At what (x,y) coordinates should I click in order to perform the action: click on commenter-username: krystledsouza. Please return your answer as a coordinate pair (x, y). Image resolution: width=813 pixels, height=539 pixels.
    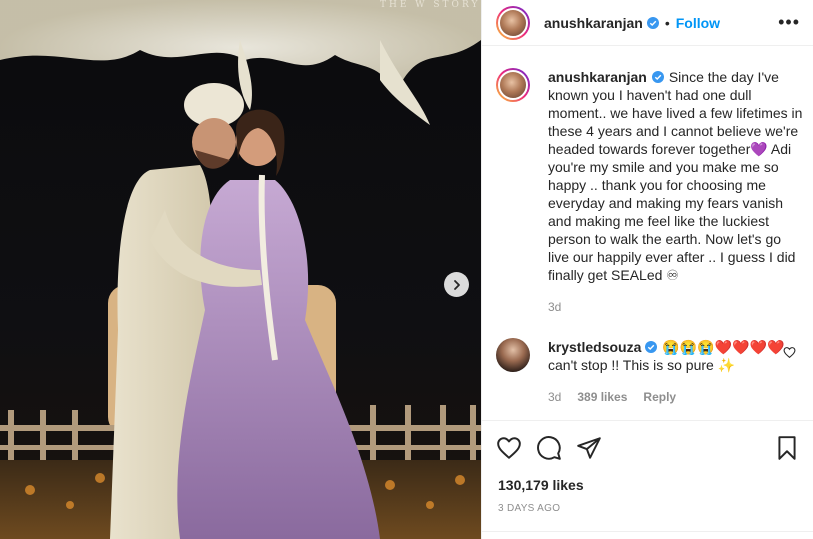
    Looking at the image, I should click on (594, 347).